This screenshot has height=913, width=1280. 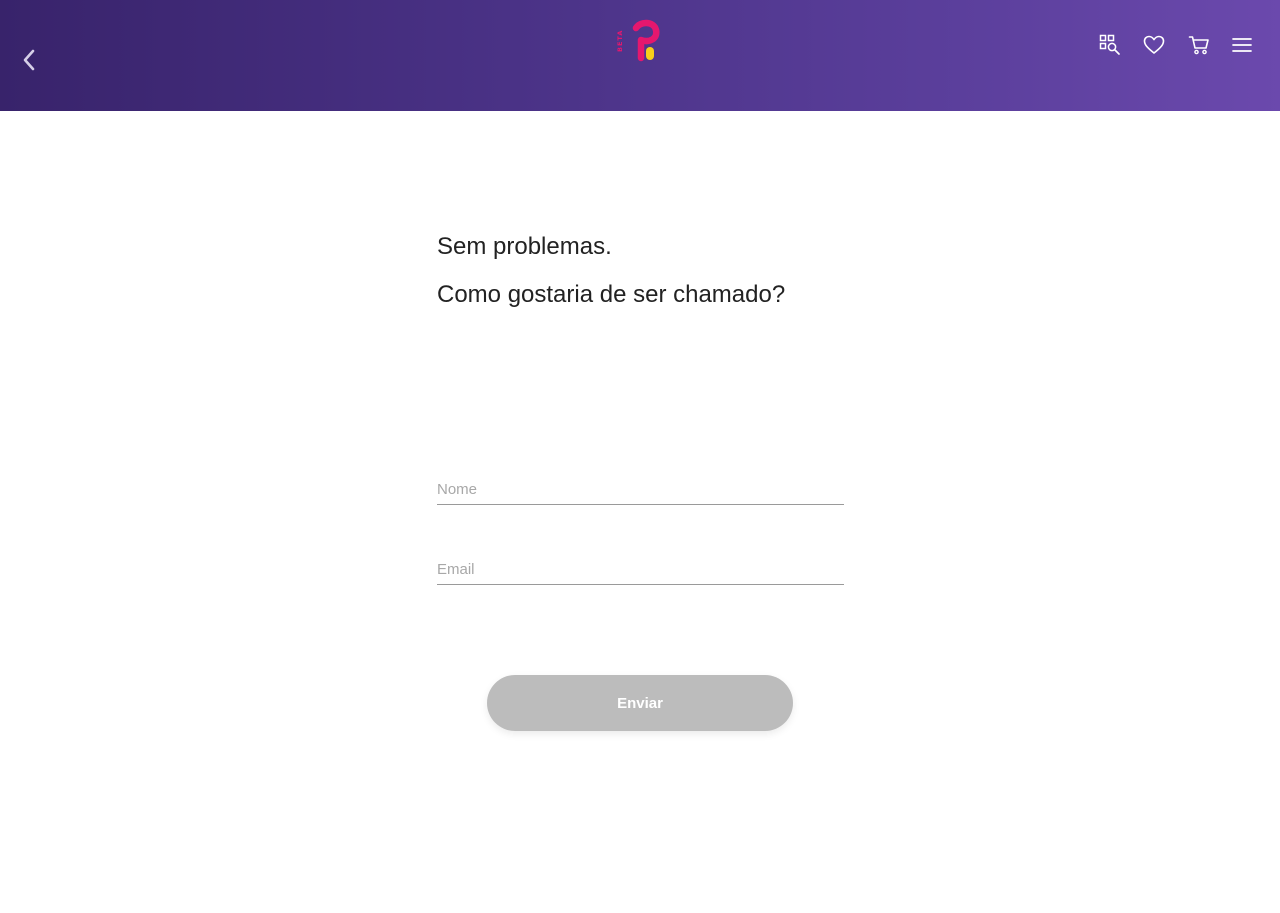 I want to click on brand-logo: BETA, so click(x=640, y=42).